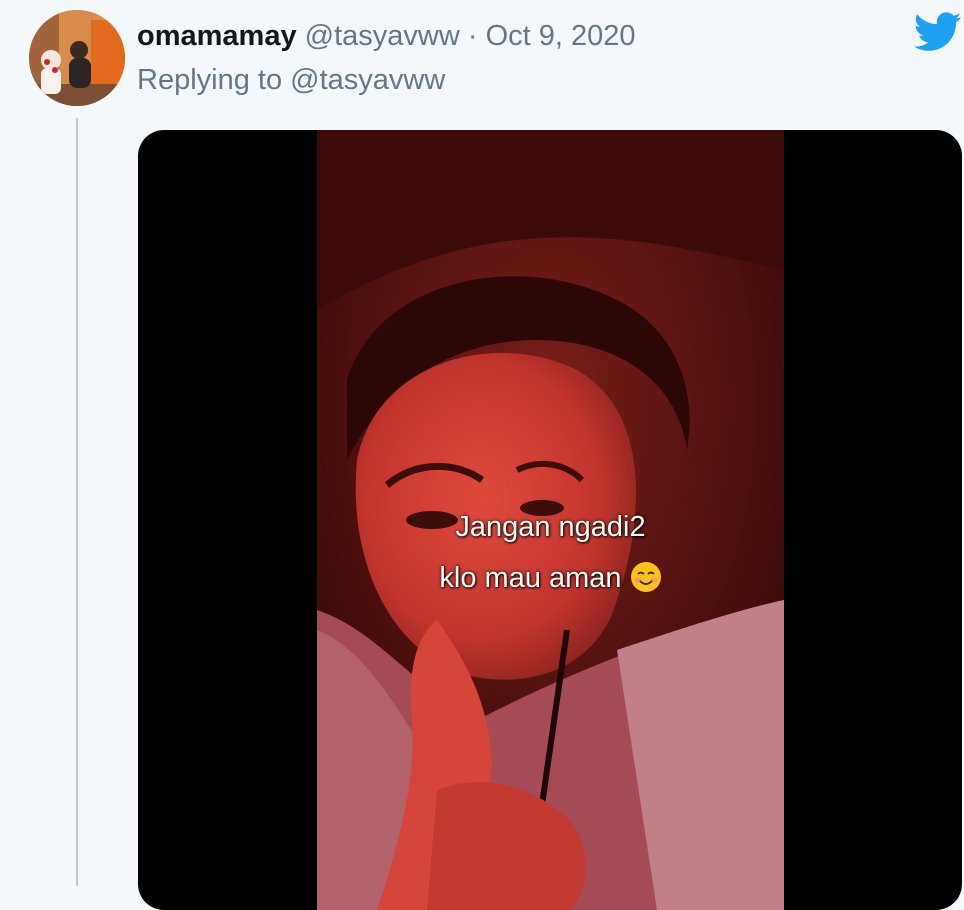 The height and width of the screenshot is (910, 964). What do you see at coordinates (214, 80) in the screenshot?
I see `replying-prefix: Replying to` at bounding box center [214, 80].